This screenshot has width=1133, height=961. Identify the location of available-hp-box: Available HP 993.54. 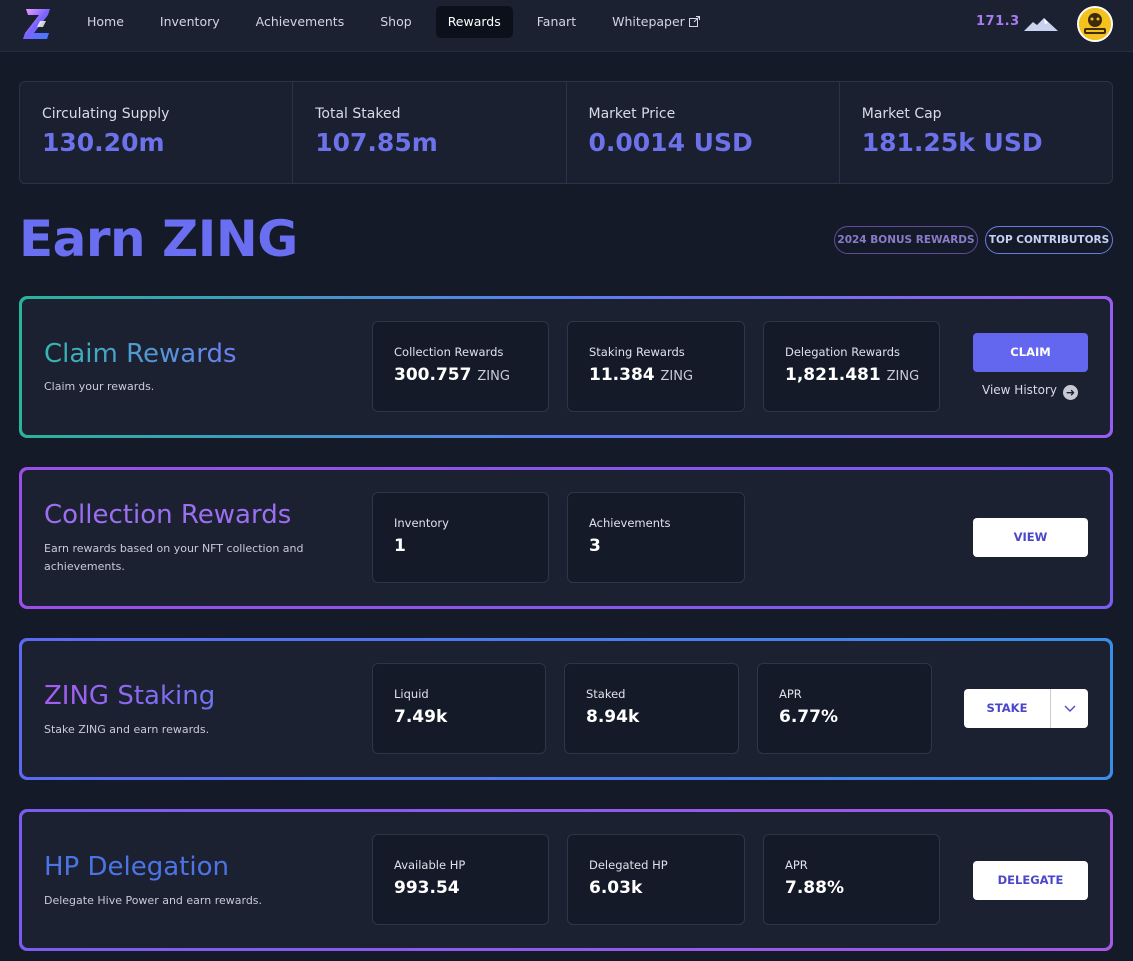
(460, 879).